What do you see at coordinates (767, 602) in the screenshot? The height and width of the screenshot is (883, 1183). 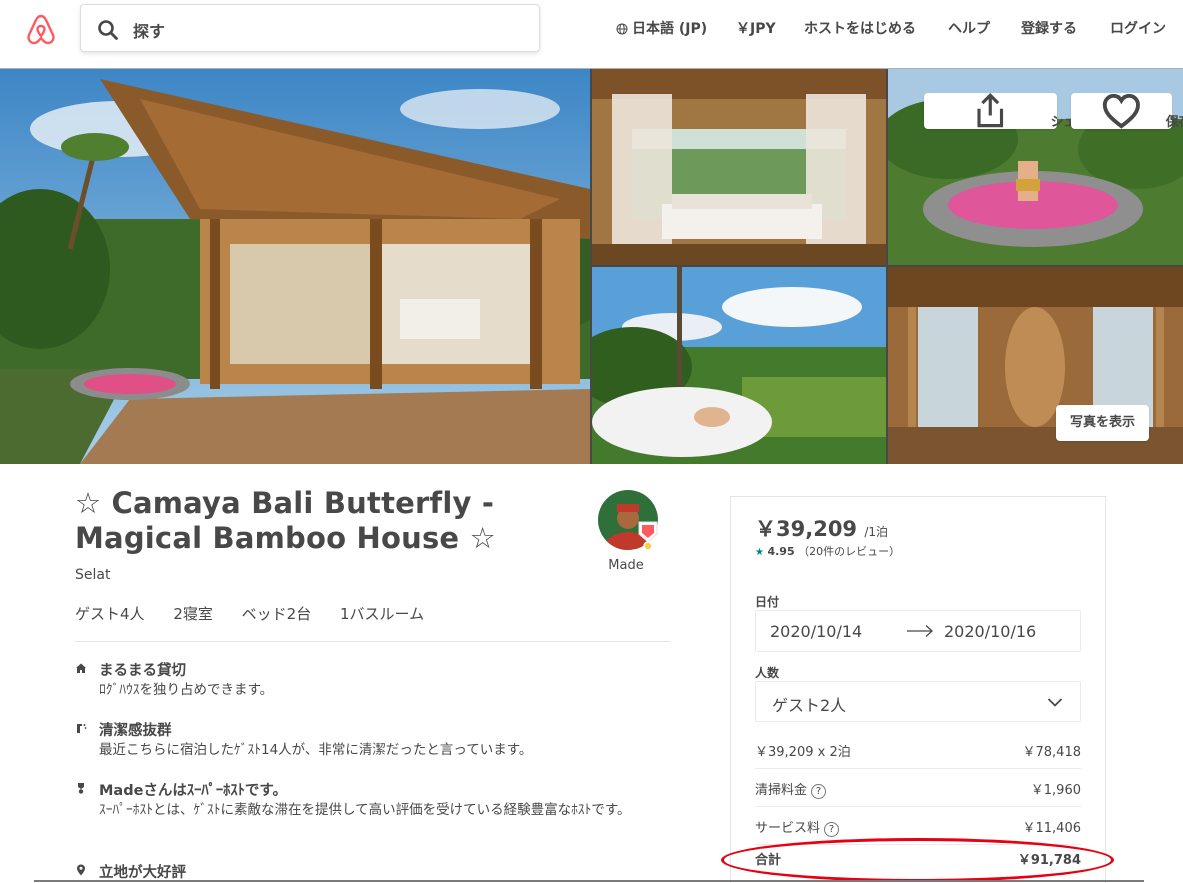 I see `dates-label: 日付` at bounding box center [767, 602].